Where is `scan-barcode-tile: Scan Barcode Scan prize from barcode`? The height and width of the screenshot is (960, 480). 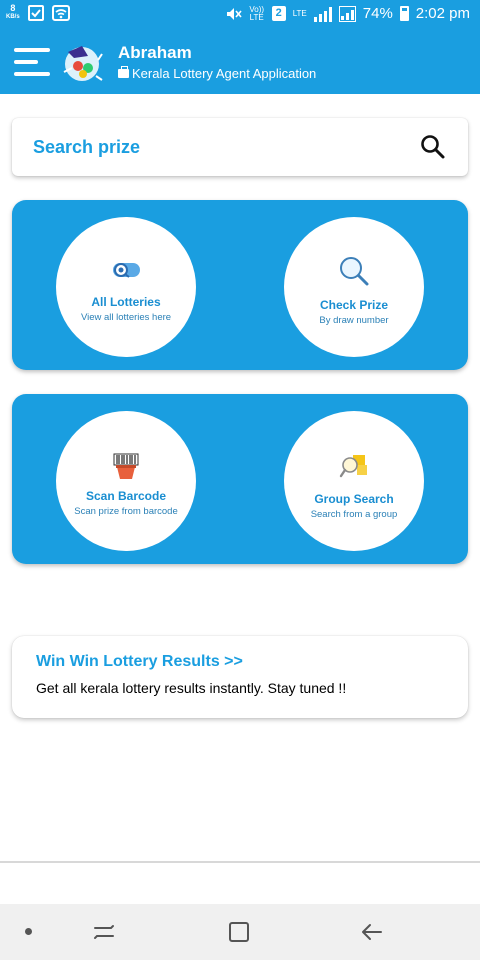
scan-barcode-tile: Scan Barcode Scan prize from barcode is located at coordinates (126, 481).